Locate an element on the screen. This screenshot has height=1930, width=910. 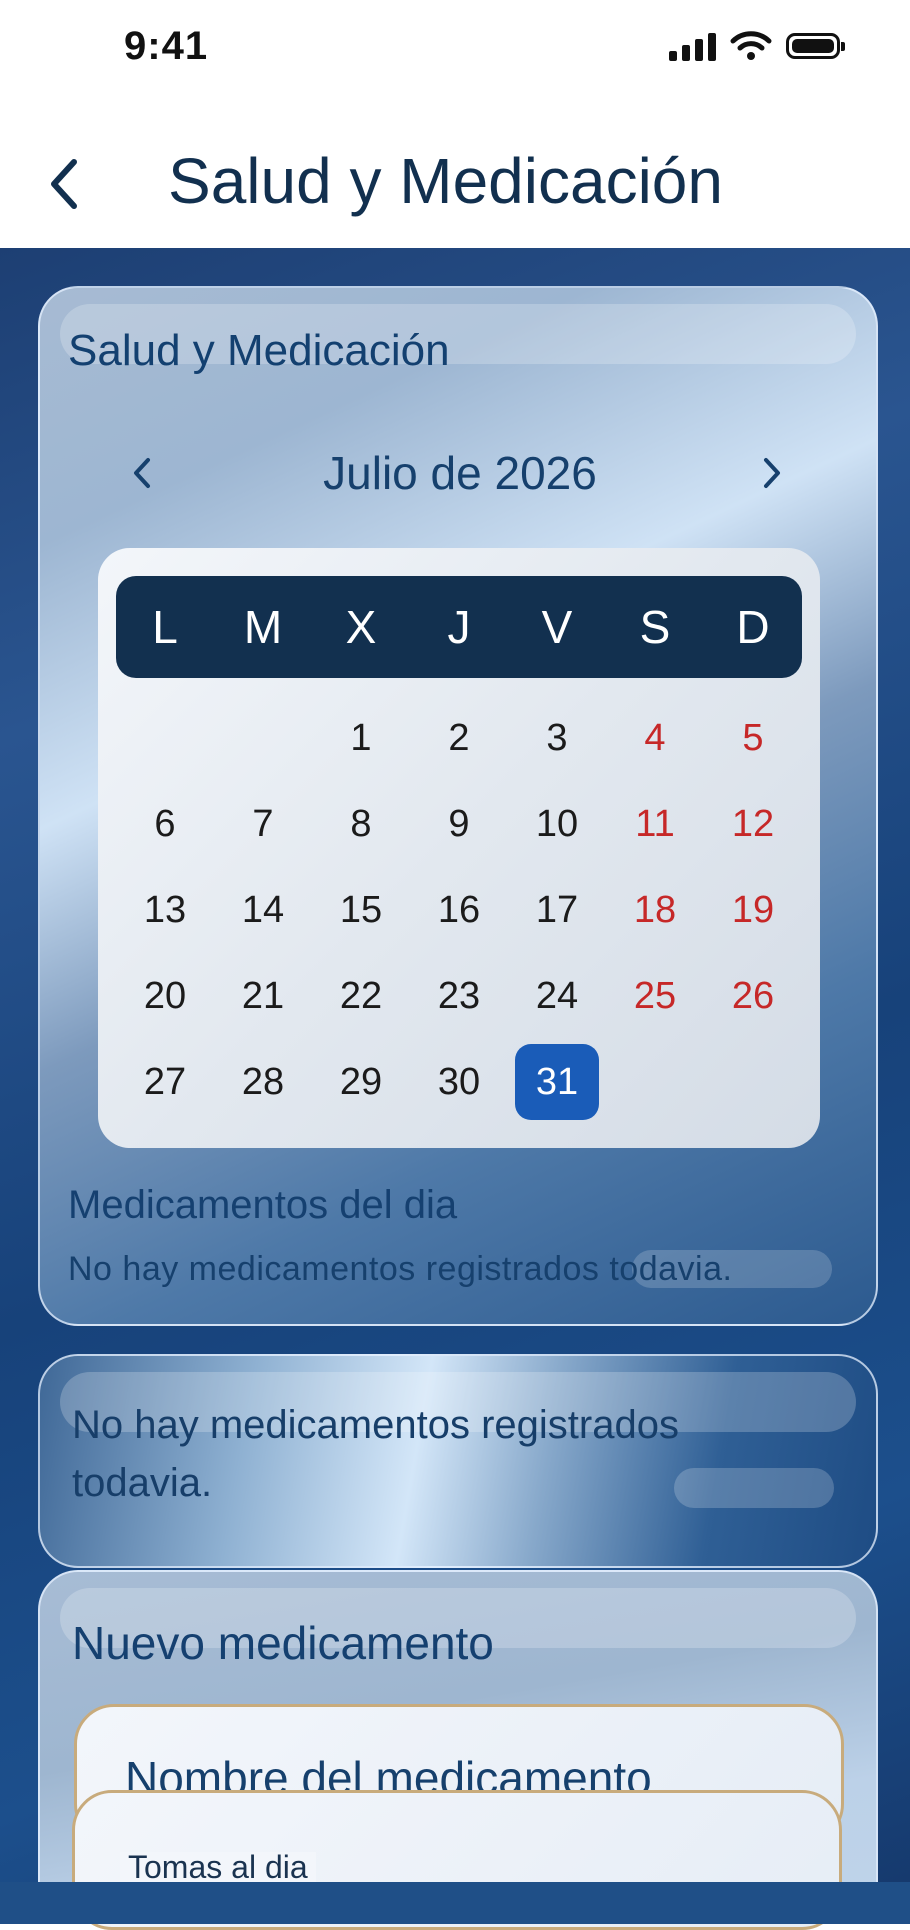
calendar-day: 26 is located at coordinates (753, 996).